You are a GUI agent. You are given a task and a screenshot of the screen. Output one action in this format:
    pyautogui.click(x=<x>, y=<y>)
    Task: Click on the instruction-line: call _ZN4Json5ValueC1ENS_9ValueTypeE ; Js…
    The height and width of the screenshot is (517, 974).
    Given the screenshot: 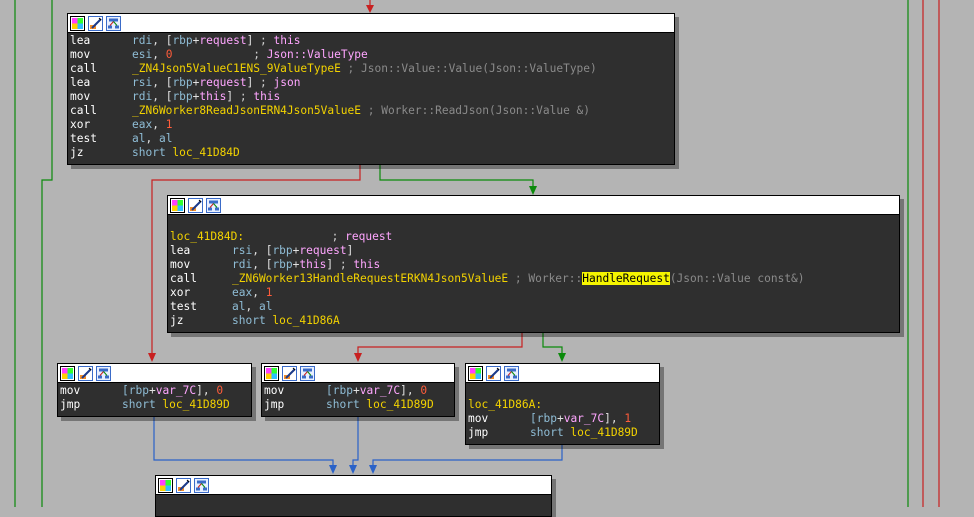 What is the action you would take?
    pyautogui.click(x=372, y=69)
    